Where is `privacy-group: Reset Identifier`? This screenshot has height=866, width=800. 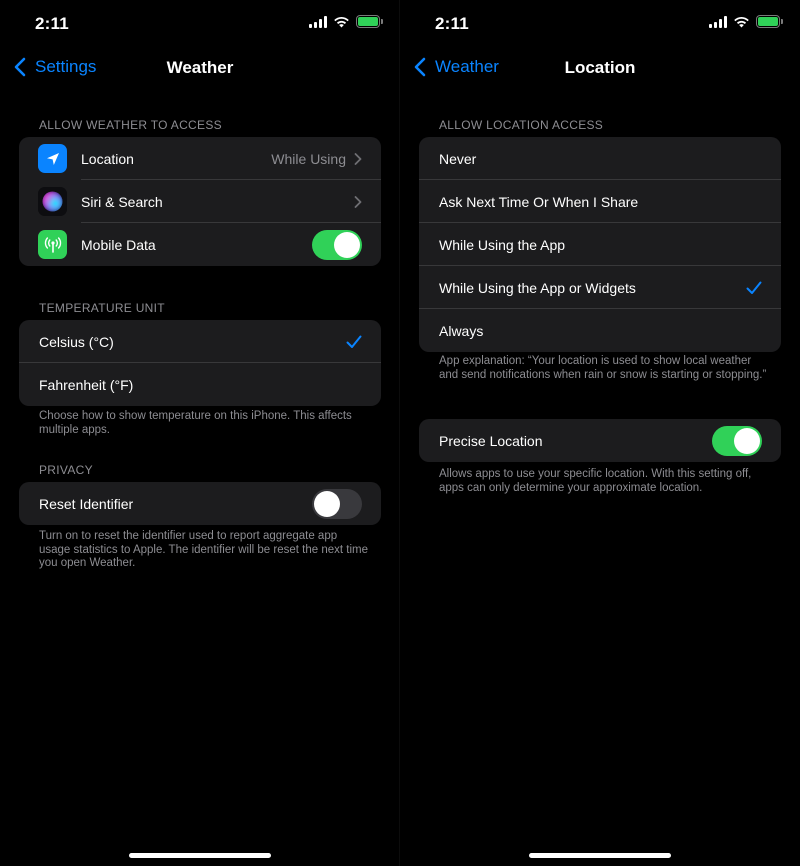
privacy-group: Reset Identifier is located at coordinates (200, 503).